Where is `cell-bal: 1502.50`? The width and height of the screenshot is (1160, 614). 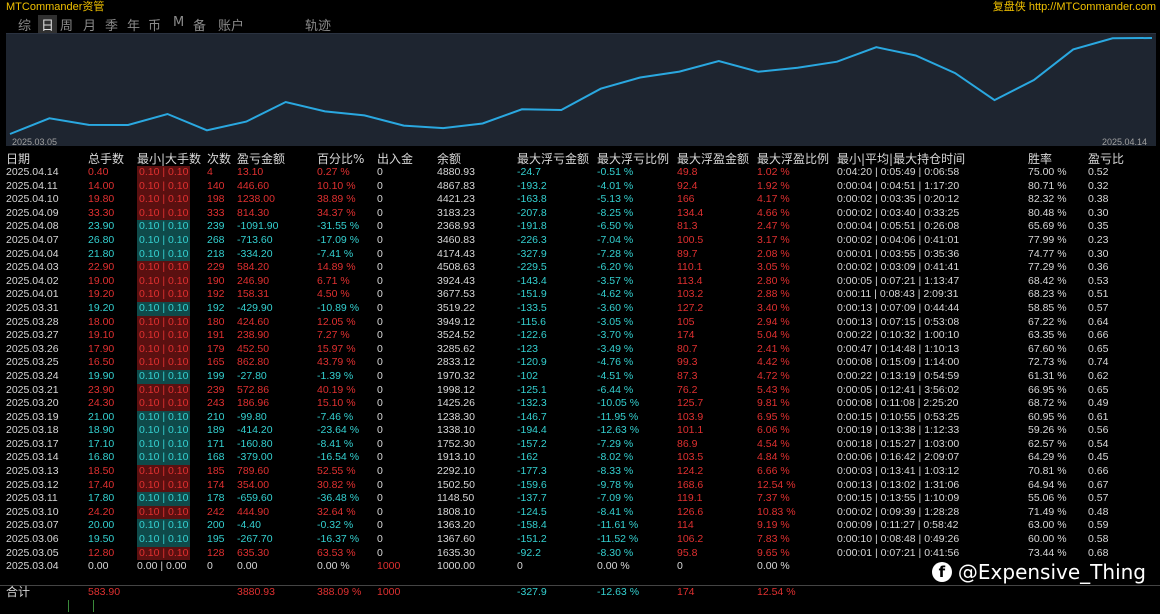 cell-bal: 1502.50 is located at coordinates (456, 484).